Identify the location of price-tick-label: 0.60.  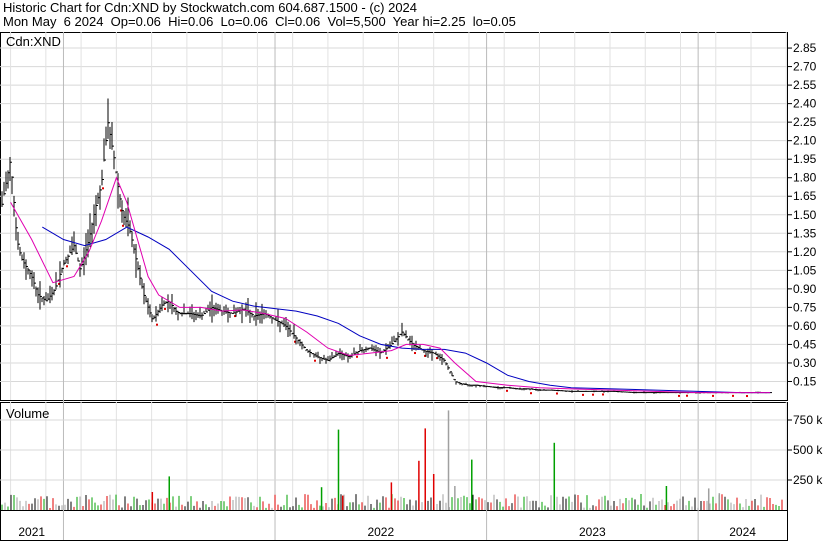
(805, 326).